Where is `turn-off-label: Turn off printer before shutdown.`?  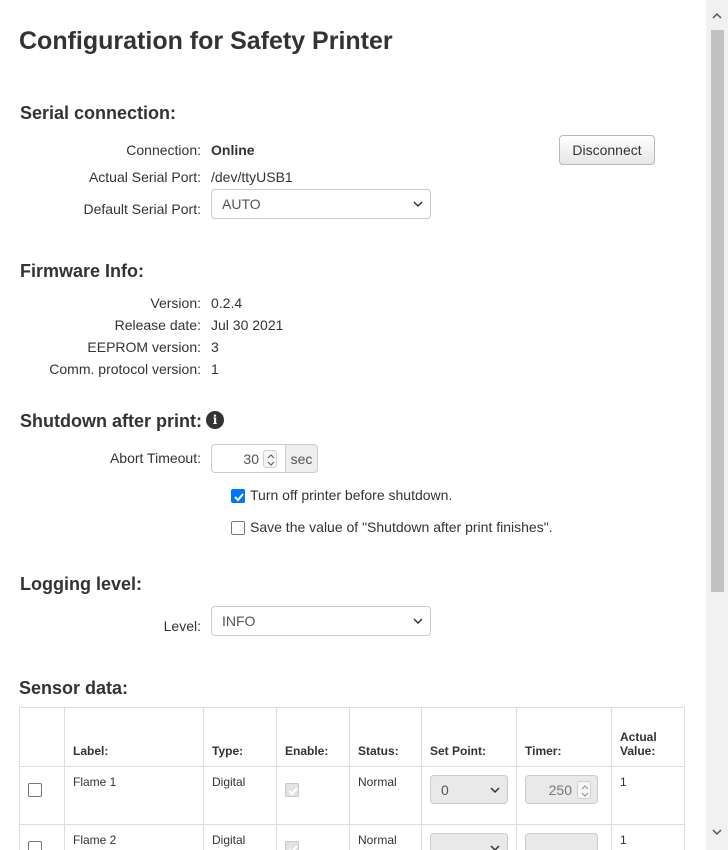
turn-off-label: Turn off printer before shutdown. is located at coordinates (351, 495).